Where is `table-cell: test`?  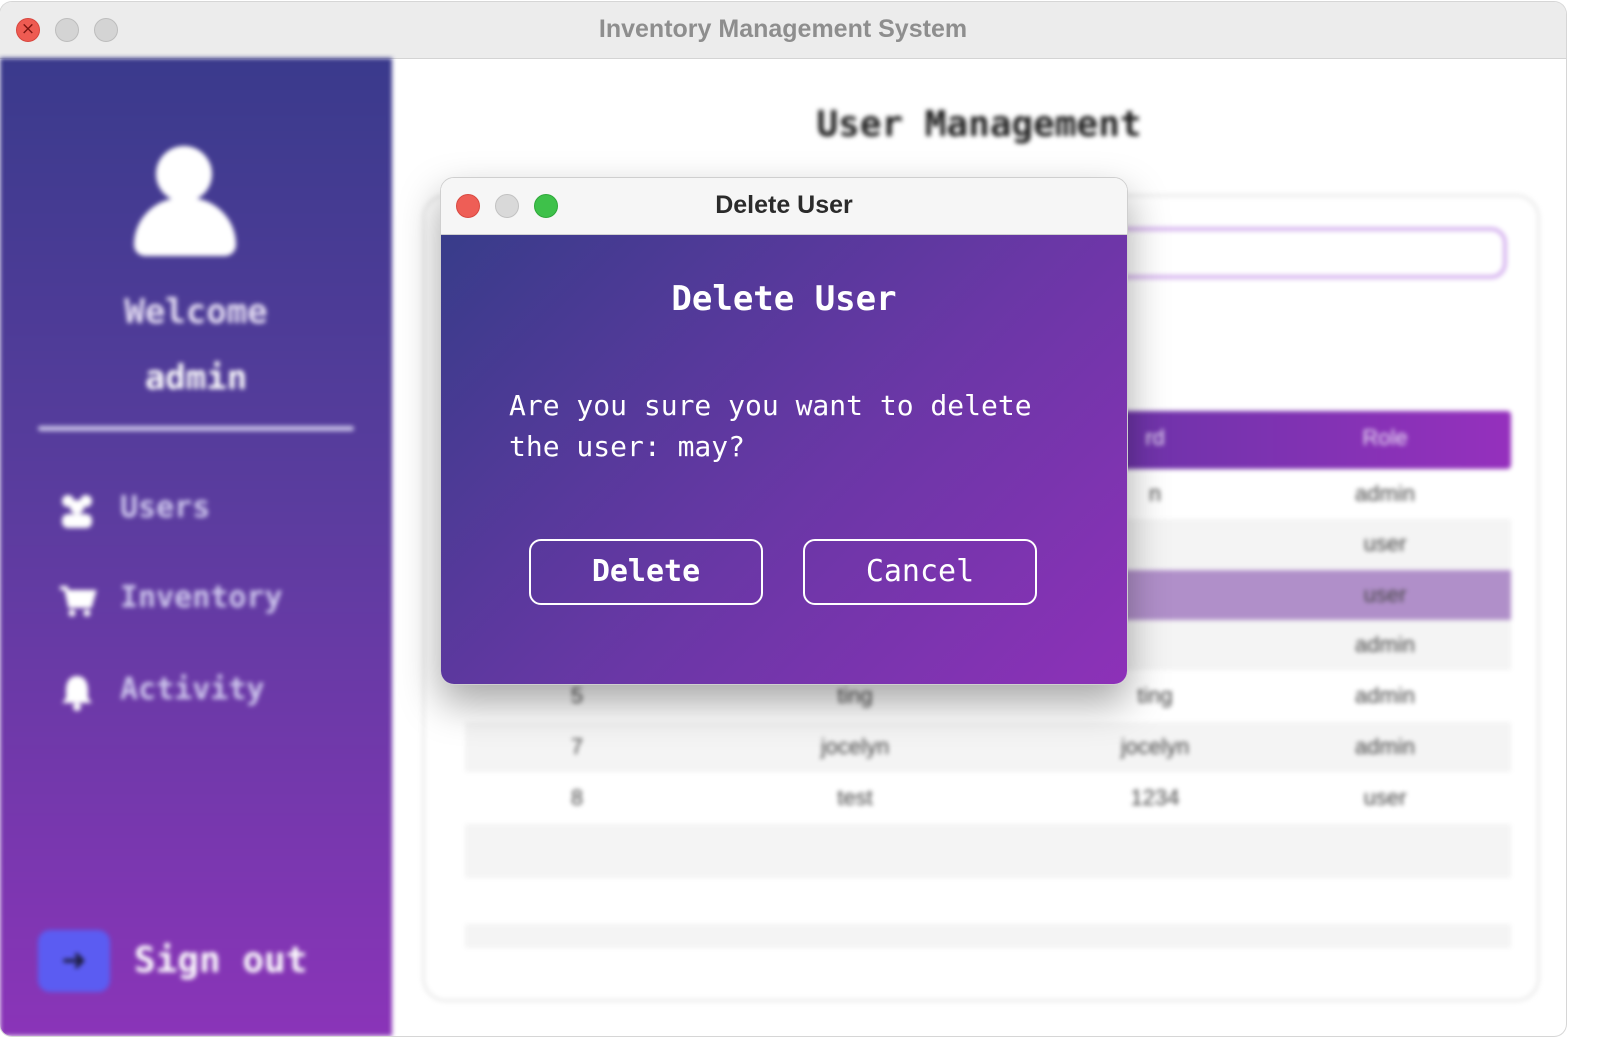 table-cell: test is located at coordinates (855, 797).